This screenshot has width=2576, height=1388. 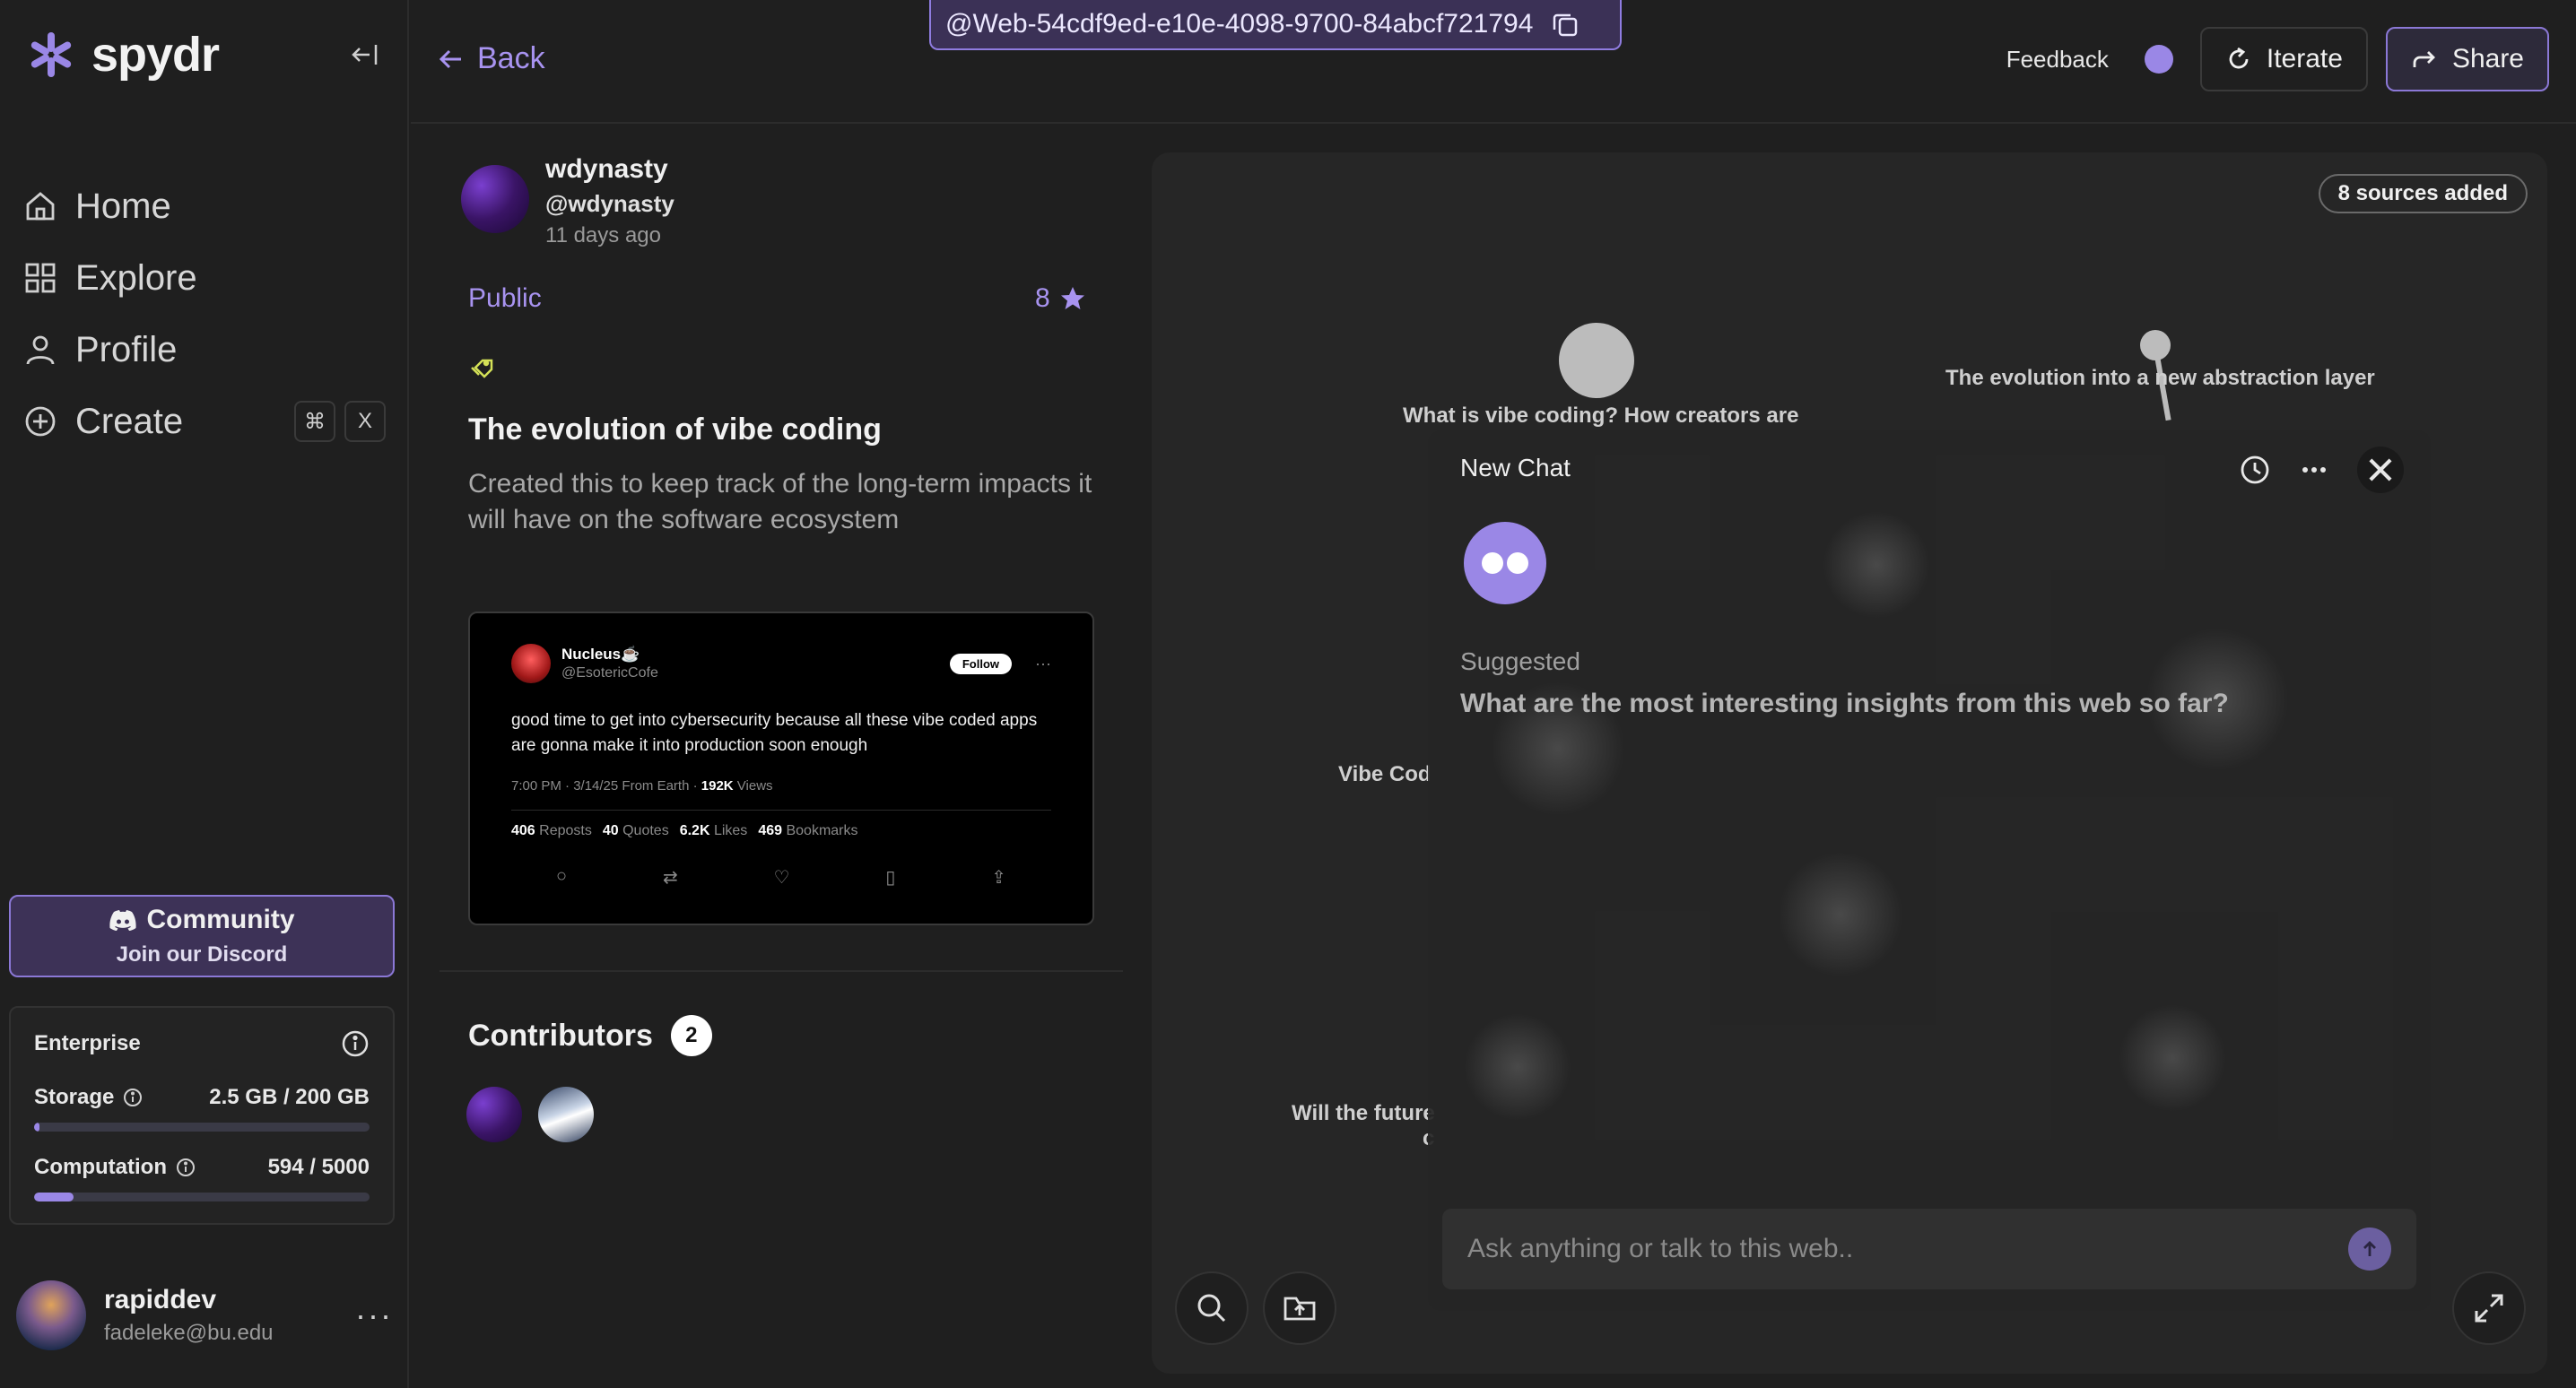 What do you see at coordinates (782, 877) in the screenshot?
I see `like-icon: ♡` at bounding box center [782, 877].